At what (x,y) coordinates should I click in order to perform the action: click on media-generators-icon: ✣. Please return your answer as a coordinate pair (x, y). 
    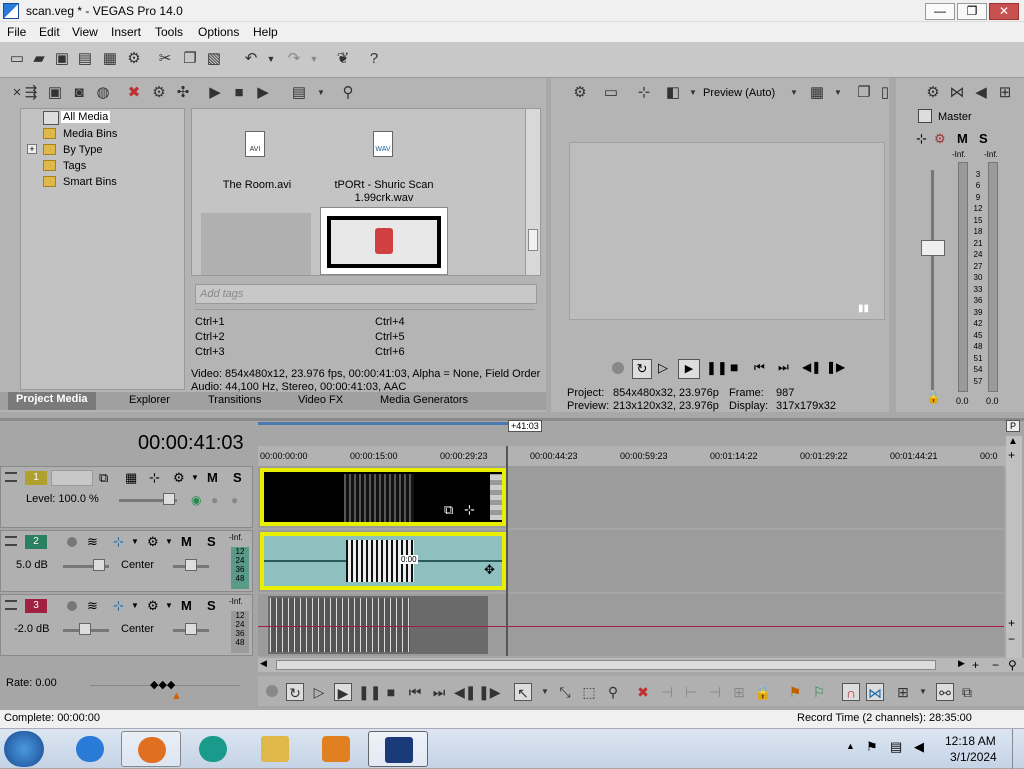
    Looking at the image, I should click on (183, 93).